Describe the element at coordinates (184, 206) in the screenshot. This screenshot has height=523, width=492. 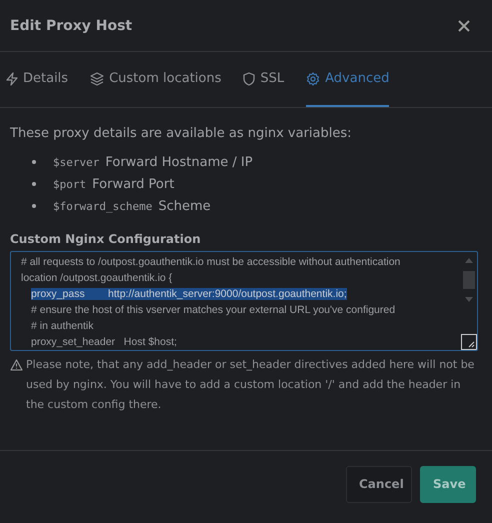
I see `variable-description: Scheme` at that location.